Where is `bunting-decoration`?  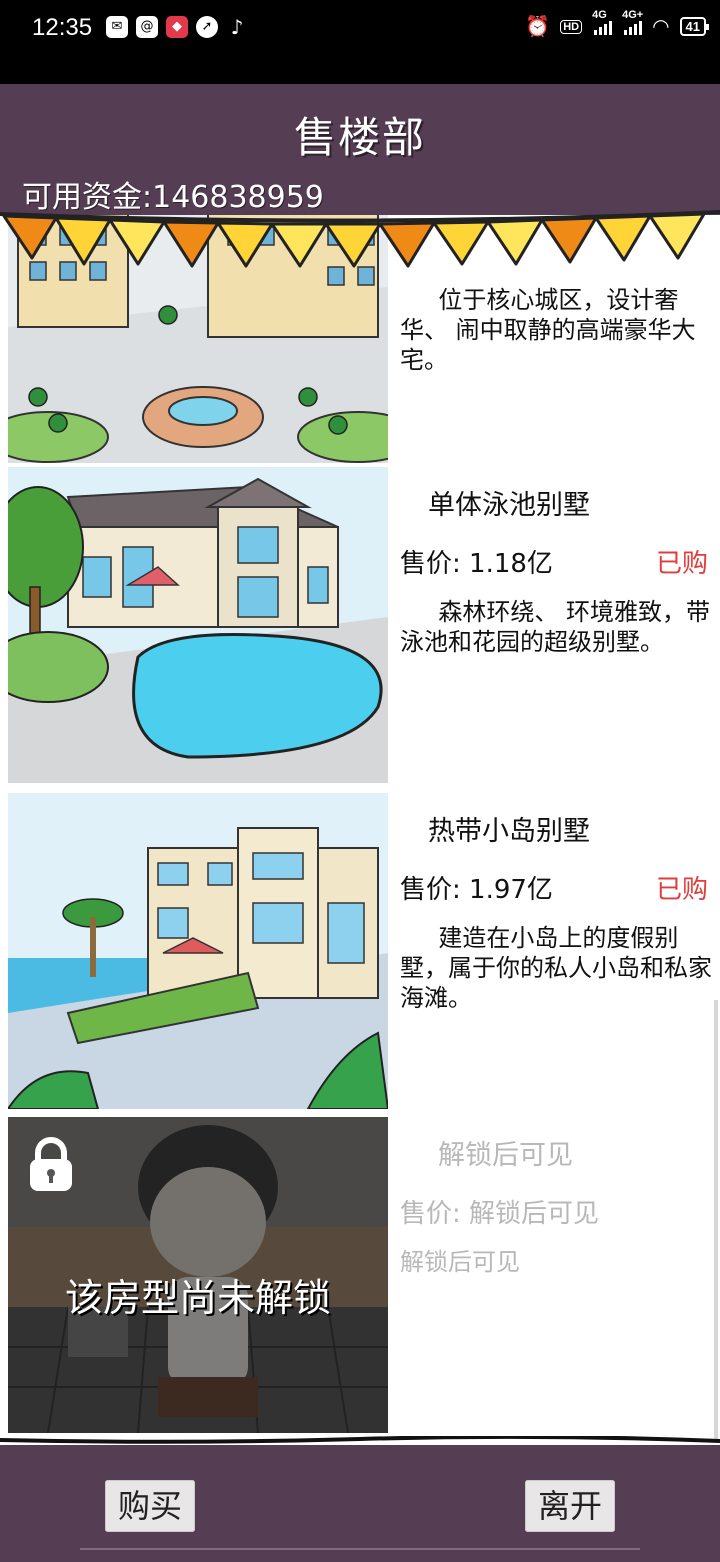
bunting-decoration is located at coordinates (360, 239).